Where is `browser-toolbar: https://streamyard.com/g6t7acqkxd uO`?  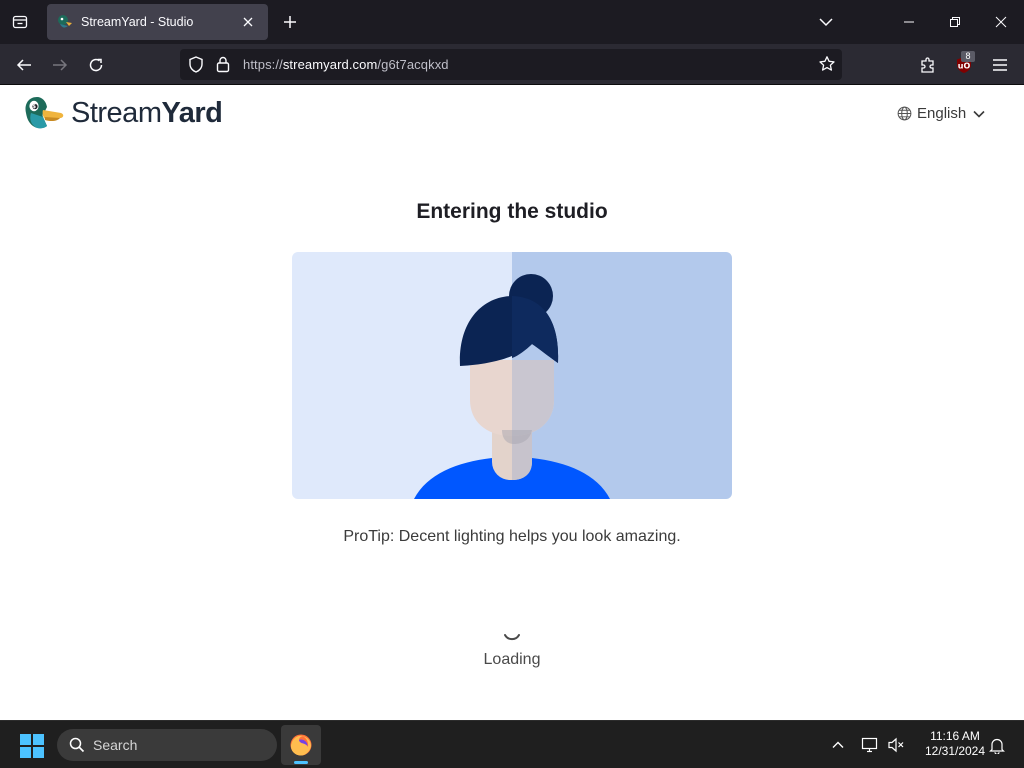
browser-toolbar: https://streamyard.com/g6t7acqkxd uO is located at coordinates (512, 64).